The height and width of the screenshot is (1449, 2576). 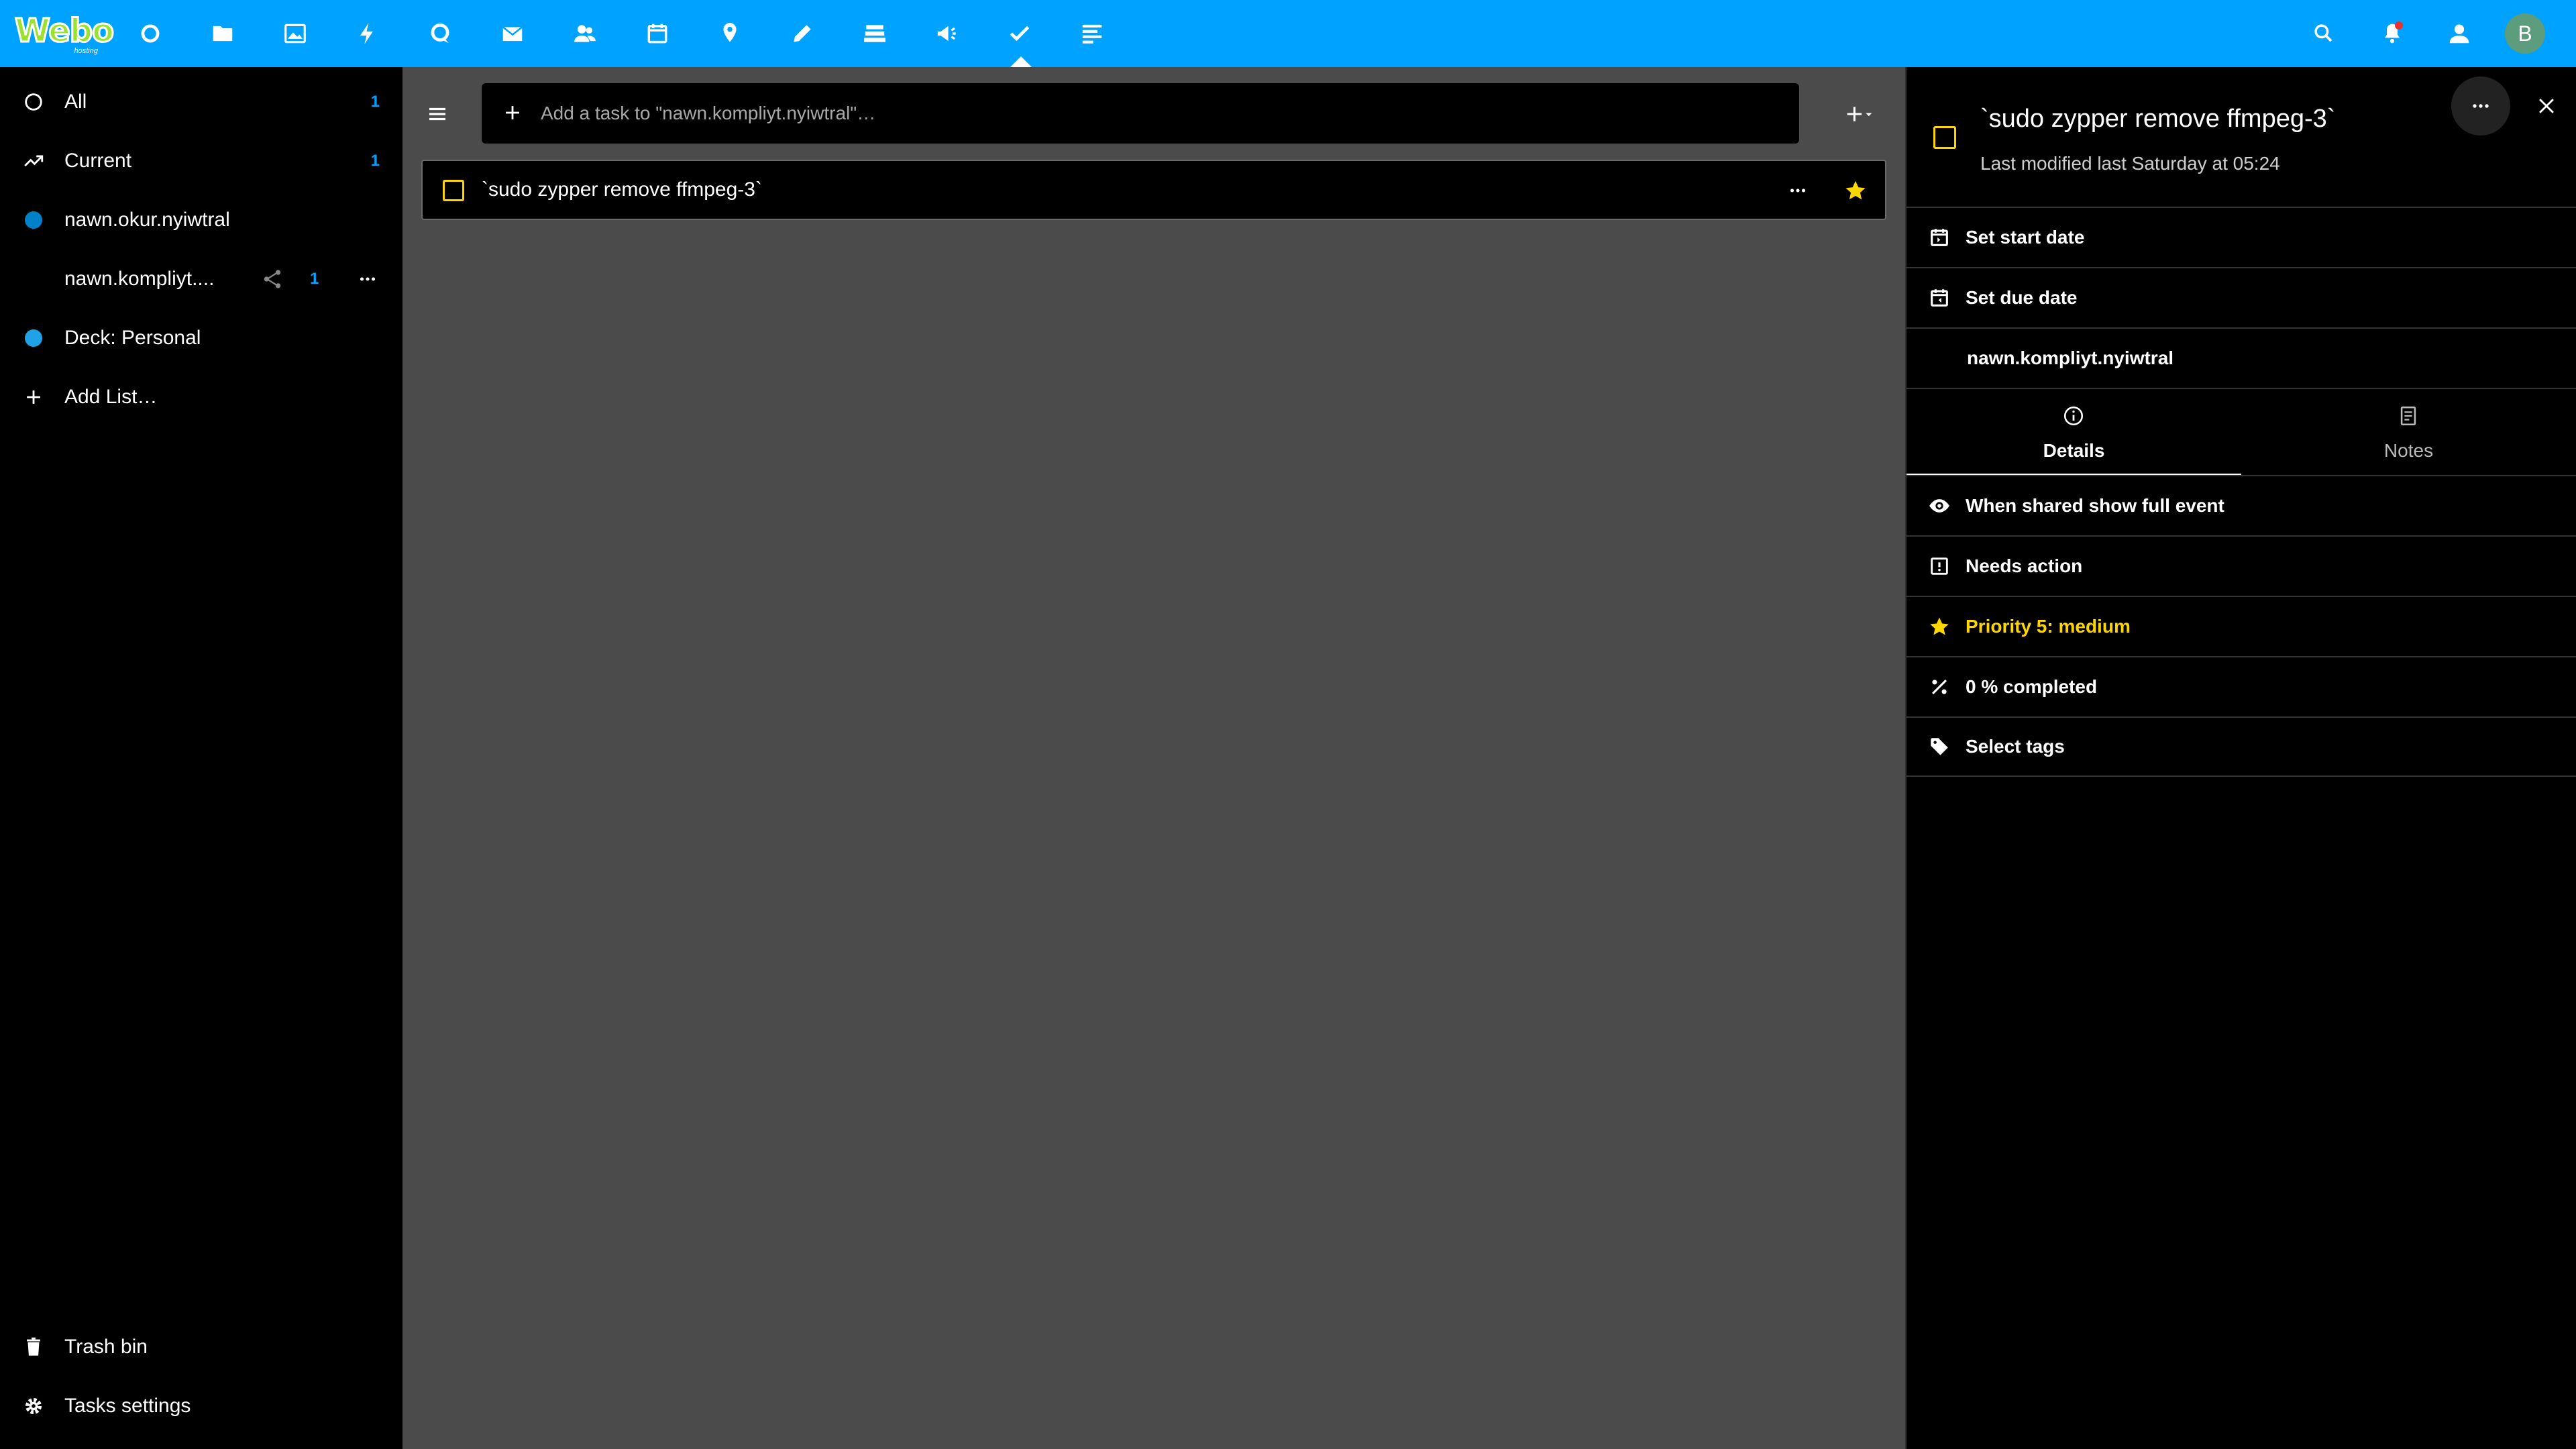 What do you see at coordinates (1021, 61) in the screenshot?
I see `active-app-indicator` at bounding box center [1021, 61].